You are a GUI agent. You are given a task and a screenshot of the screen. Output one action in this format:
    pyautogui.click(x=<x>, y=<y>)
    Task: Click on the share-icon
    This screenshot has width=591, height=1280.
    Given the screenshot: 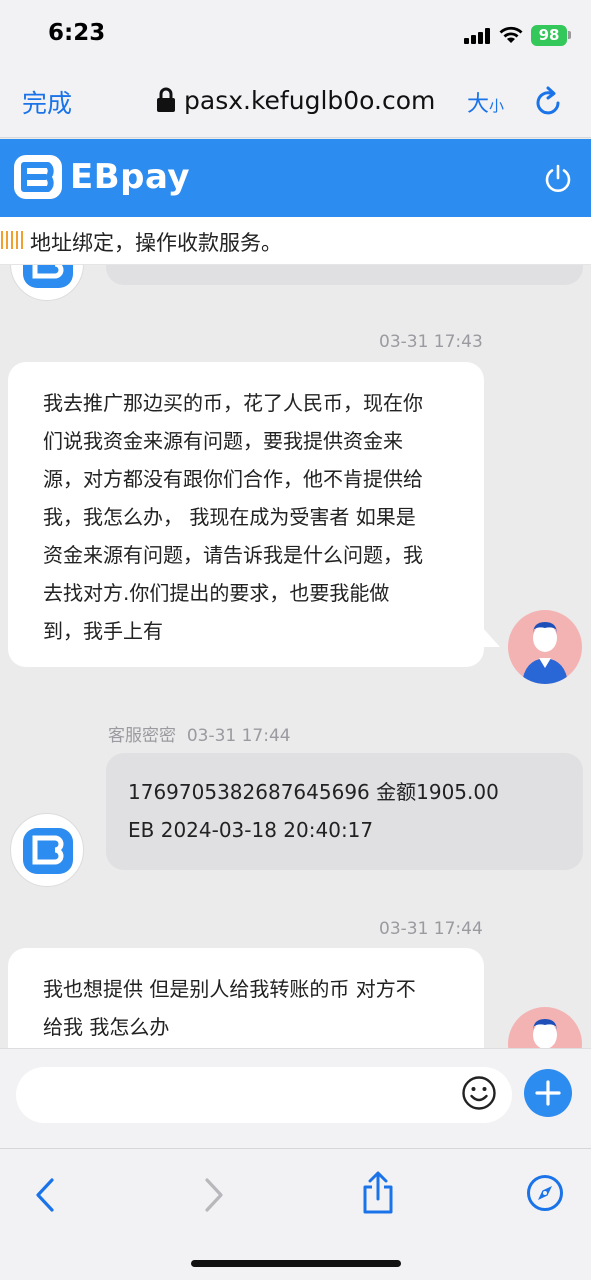 What is the action you would take?
    pyautogui.click(x=378, y=1193)
    